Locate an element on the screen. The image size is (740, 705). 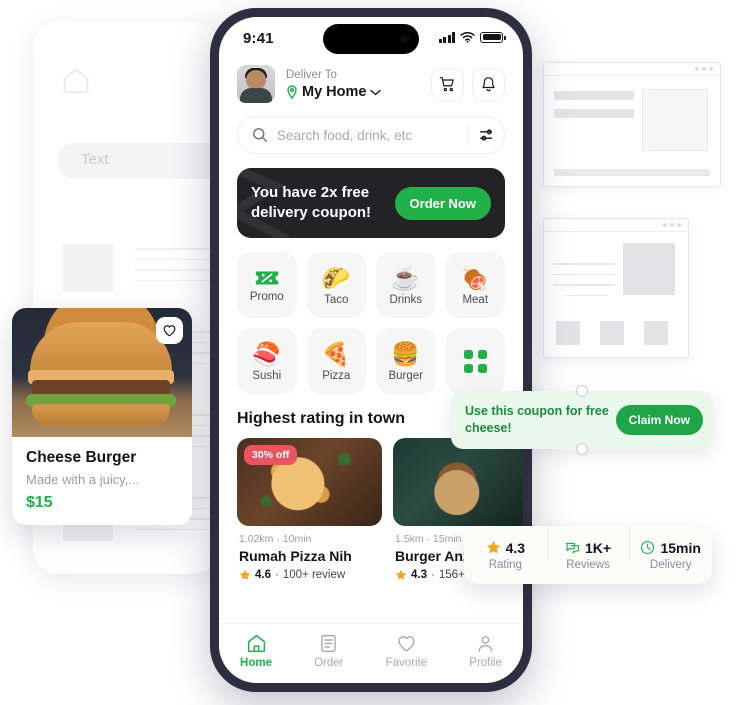
sushi-icon: 🍣 is located at coordinates (267, 353).